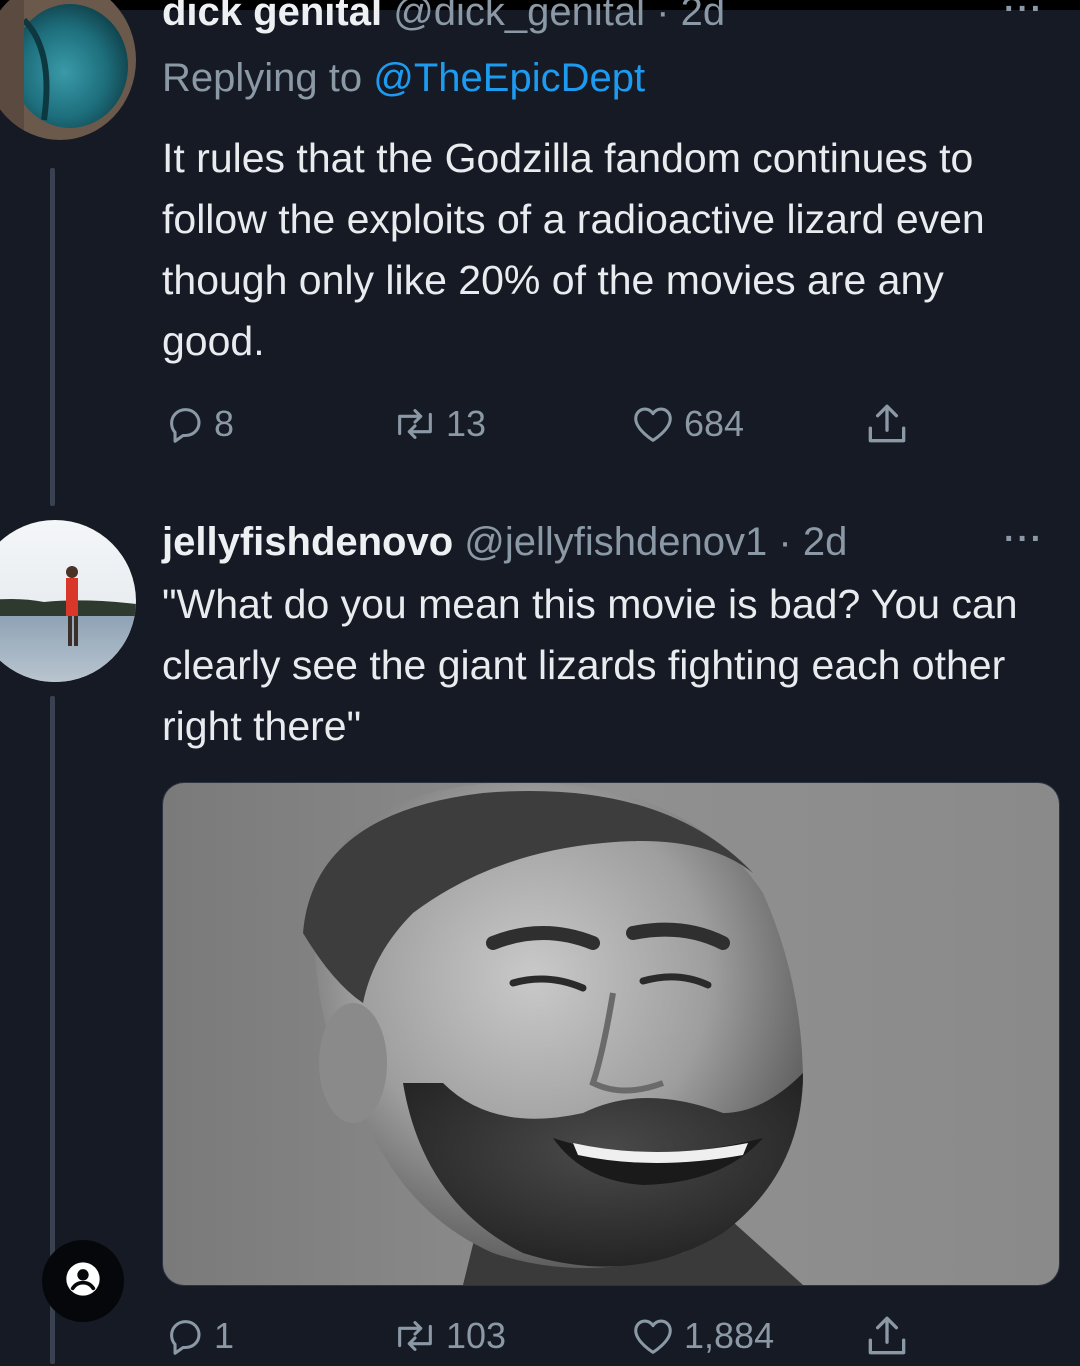 This screenshot has height=1366, width=1080. What do you see at coordinates (509, 78) in the screenshot?
I see `mention-link: @TheEpicDept` at bounding box center [509, 78].